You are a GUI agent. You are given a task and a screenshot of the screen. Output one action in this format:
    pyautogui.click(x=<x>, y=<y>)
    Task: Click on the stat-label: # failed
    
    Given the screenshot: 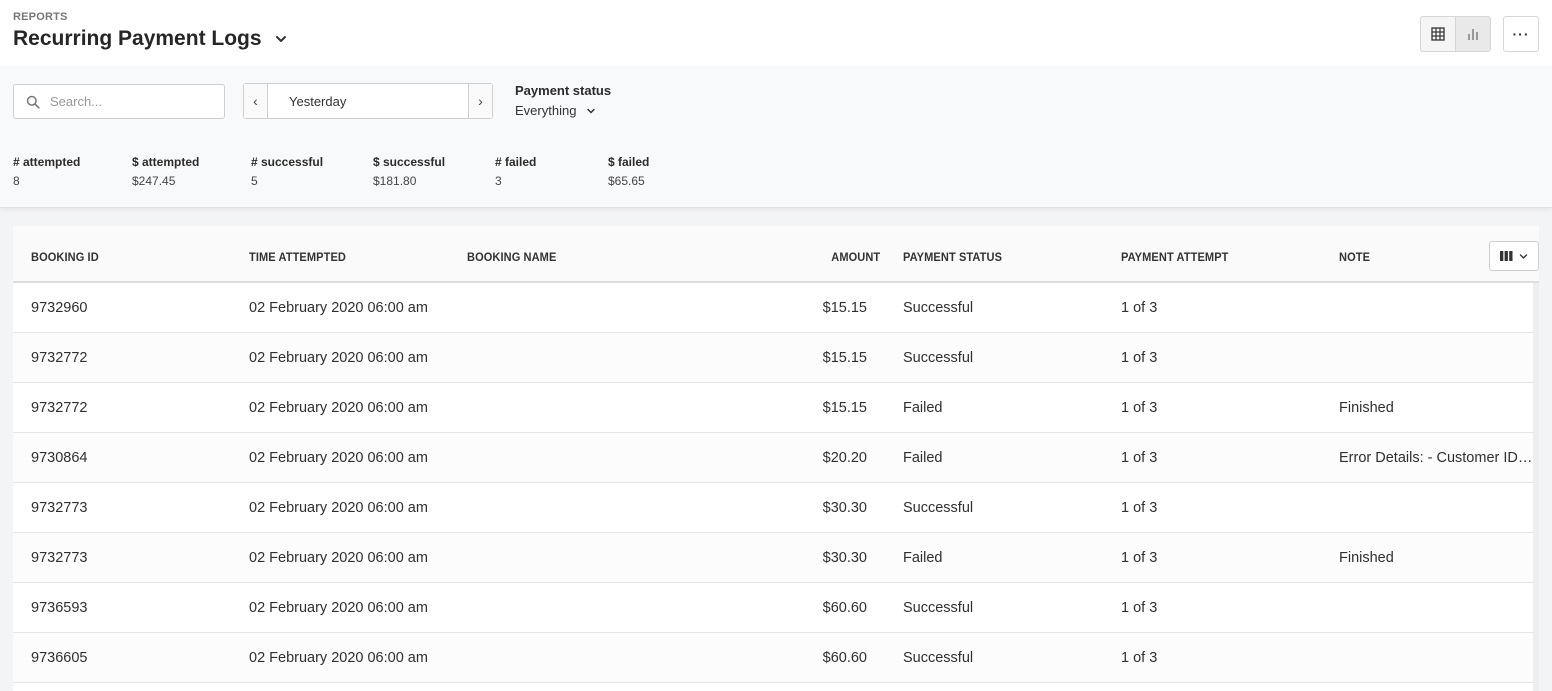 What is the action you would take?
    pyautogui.click(x=516, y=162)
    